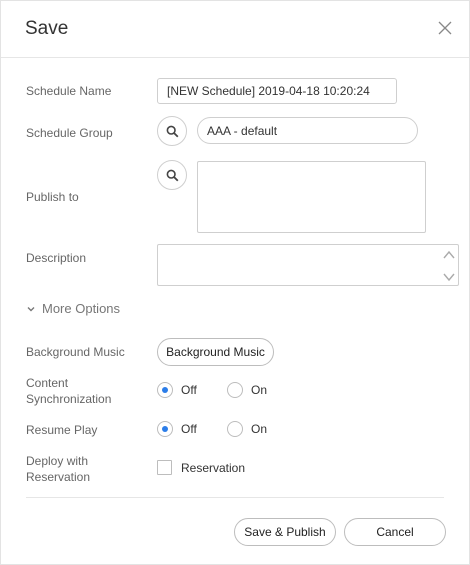 This screenshot has height=565, width=470. What do you see at coordinates (285, 532) in the screenshot?
I see `save-publish-button: Save & Publish` at bounding box center [285, 532].